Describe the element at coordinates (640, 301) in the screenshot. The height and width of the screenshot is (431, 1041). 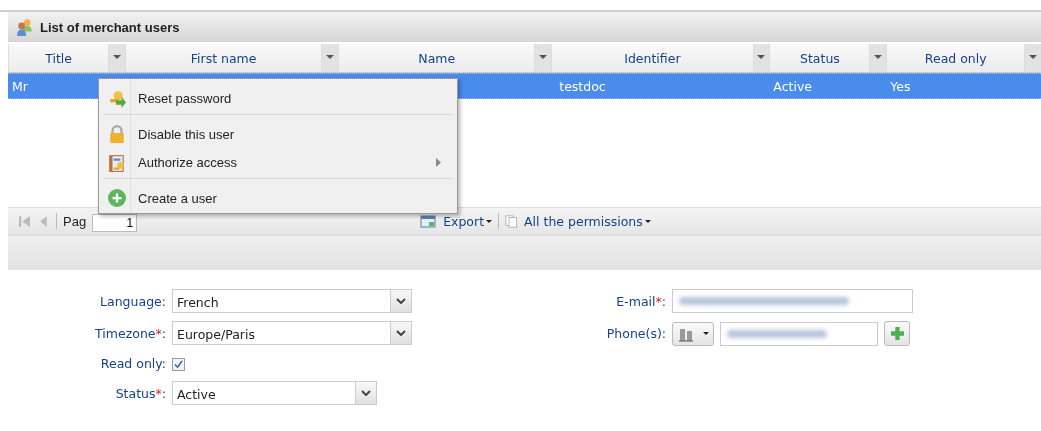
I see `field-label: E-mail*:` at that location.